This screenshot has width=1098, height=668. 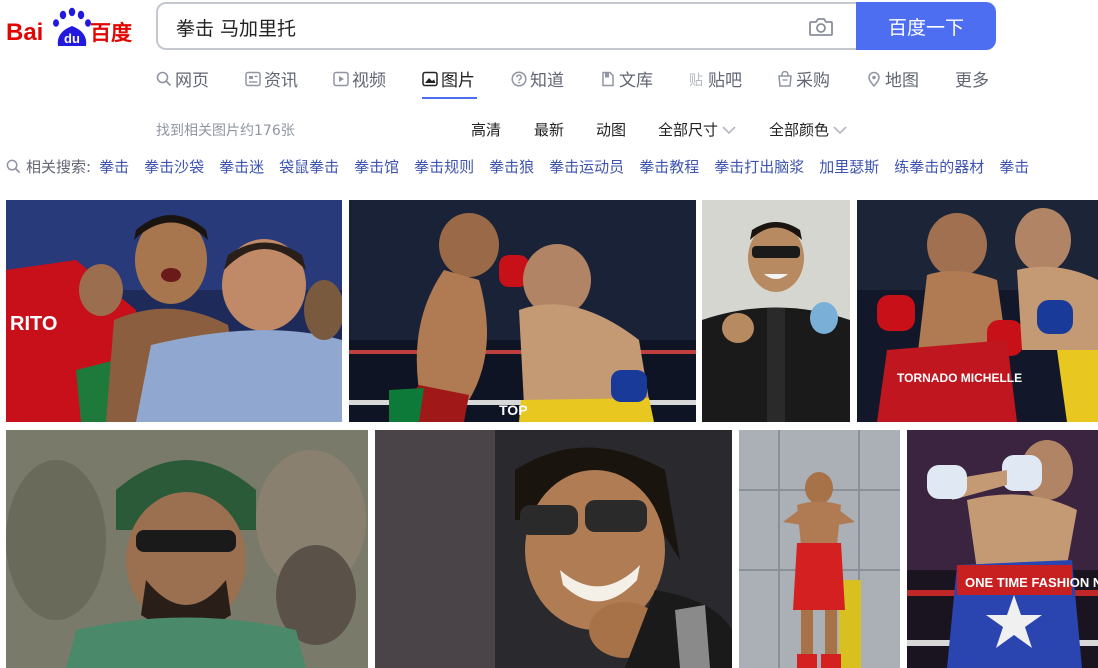 I want to click on image-result-boxer-sunglasses-jacket, so click(x=776, y=311).